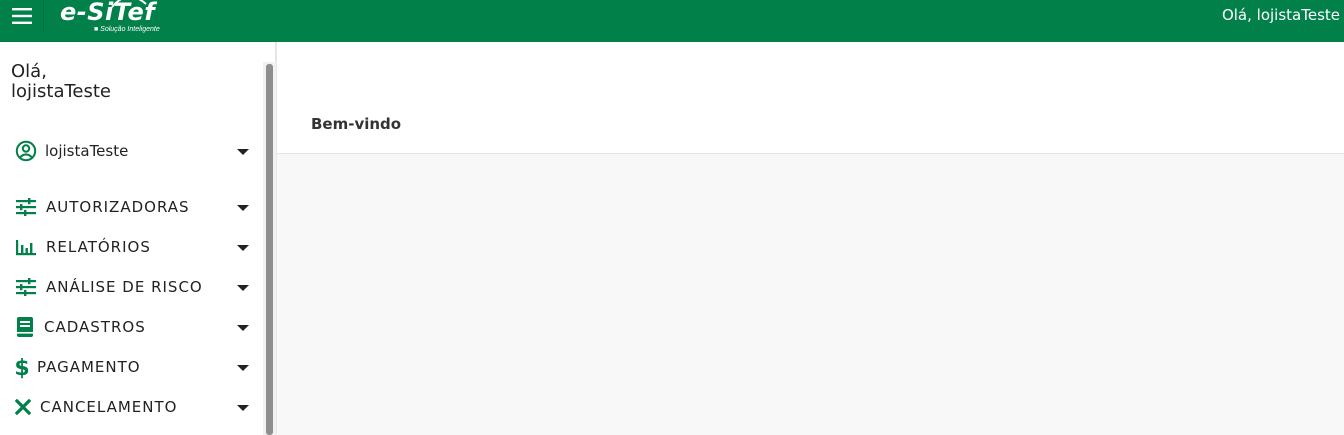 The image size is (1344, 435). I want to click on hamburger-menu-button, so click(22, 16).